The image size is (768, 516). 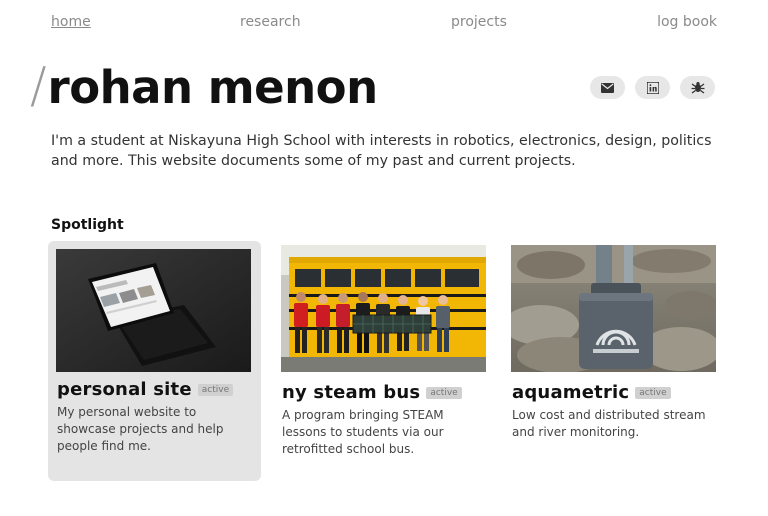 I want to click on nav-research-link: research, so click(x=270, y=22).